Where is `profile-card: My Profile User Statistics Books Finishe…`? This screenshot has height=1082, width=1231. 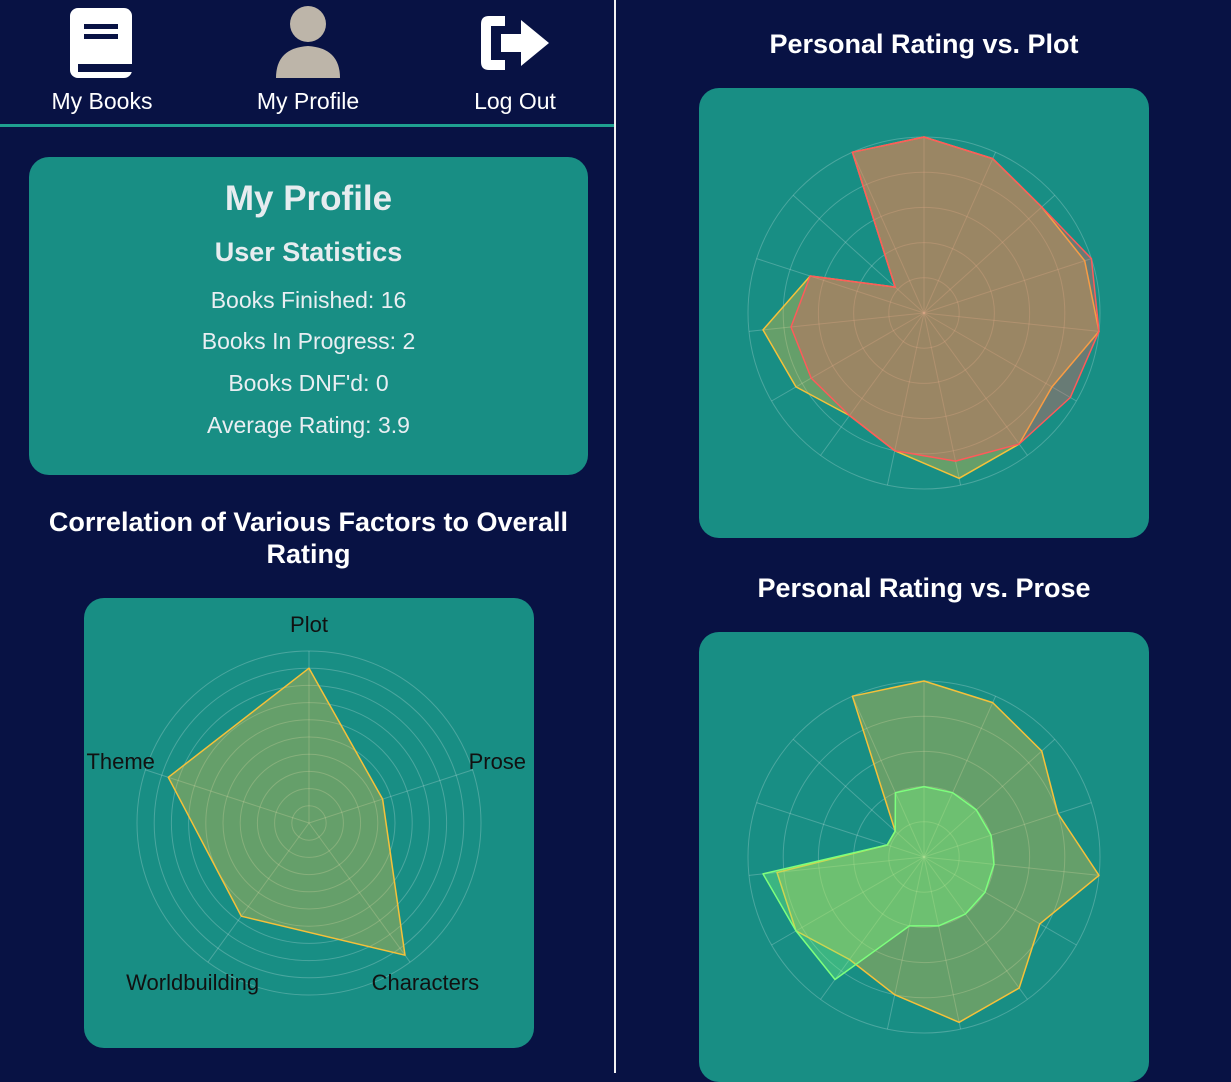
profile-card: My Profile User Statistics Books Finishe… is located at coordinates (308, 316).